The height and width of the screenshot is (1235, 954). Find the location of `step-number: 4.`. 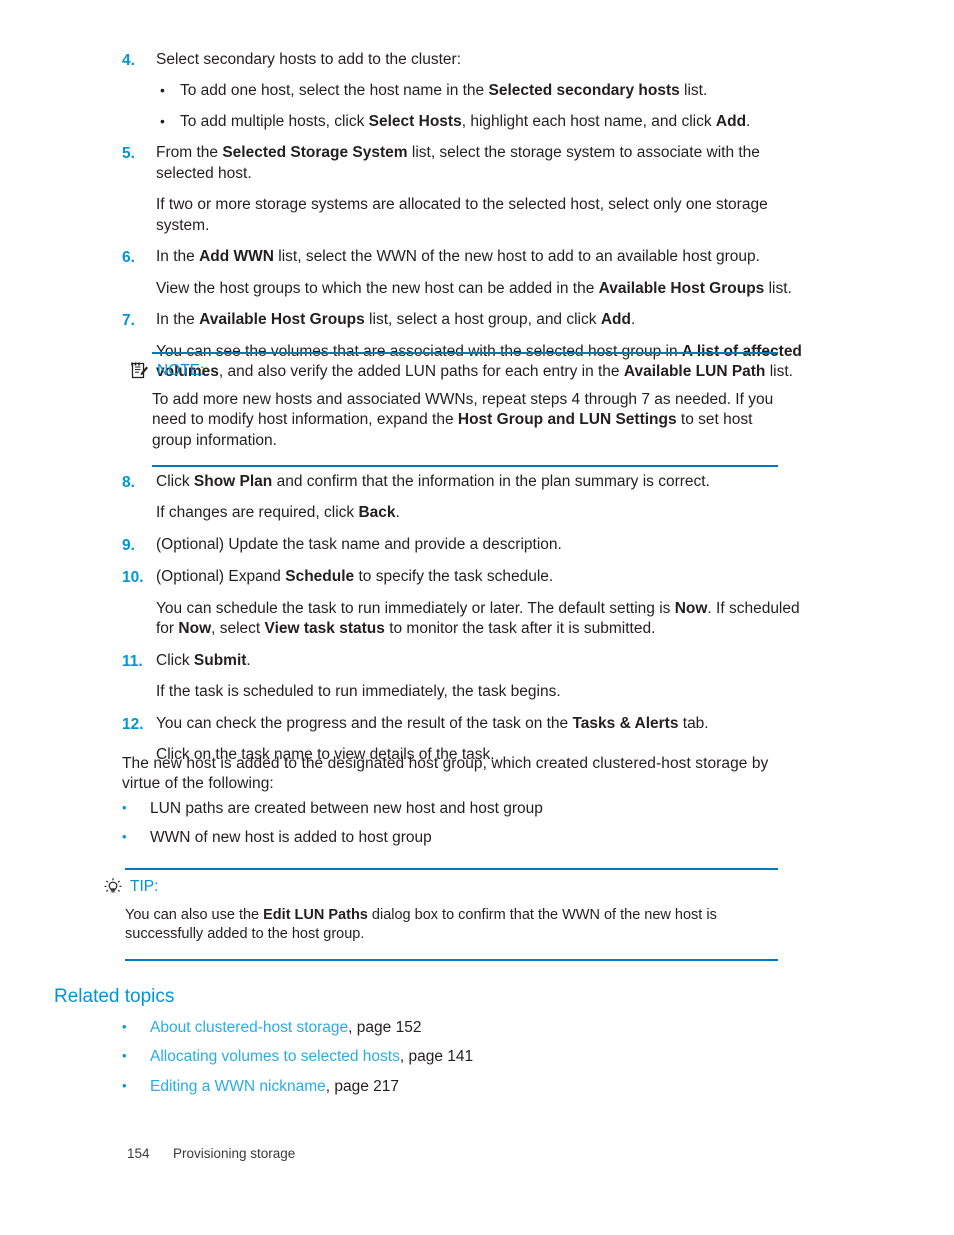

step-number: 4. is located at coordinates (128, 60).